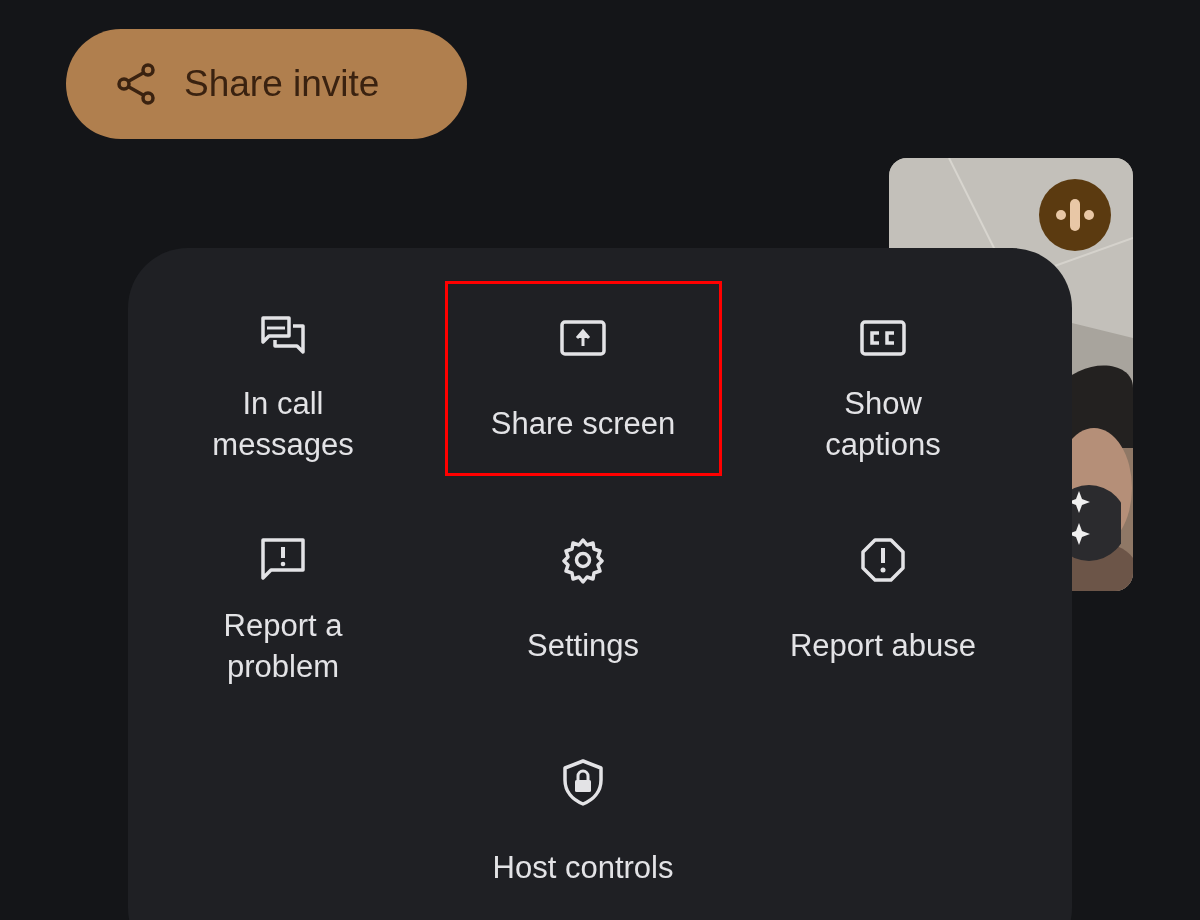 The width and height of the screenshot is (1200, 920). What do you see at coordinates (283, 600) in the screenshot?
I see `menu-item: Report a problem` at bounding box center [283, 600].